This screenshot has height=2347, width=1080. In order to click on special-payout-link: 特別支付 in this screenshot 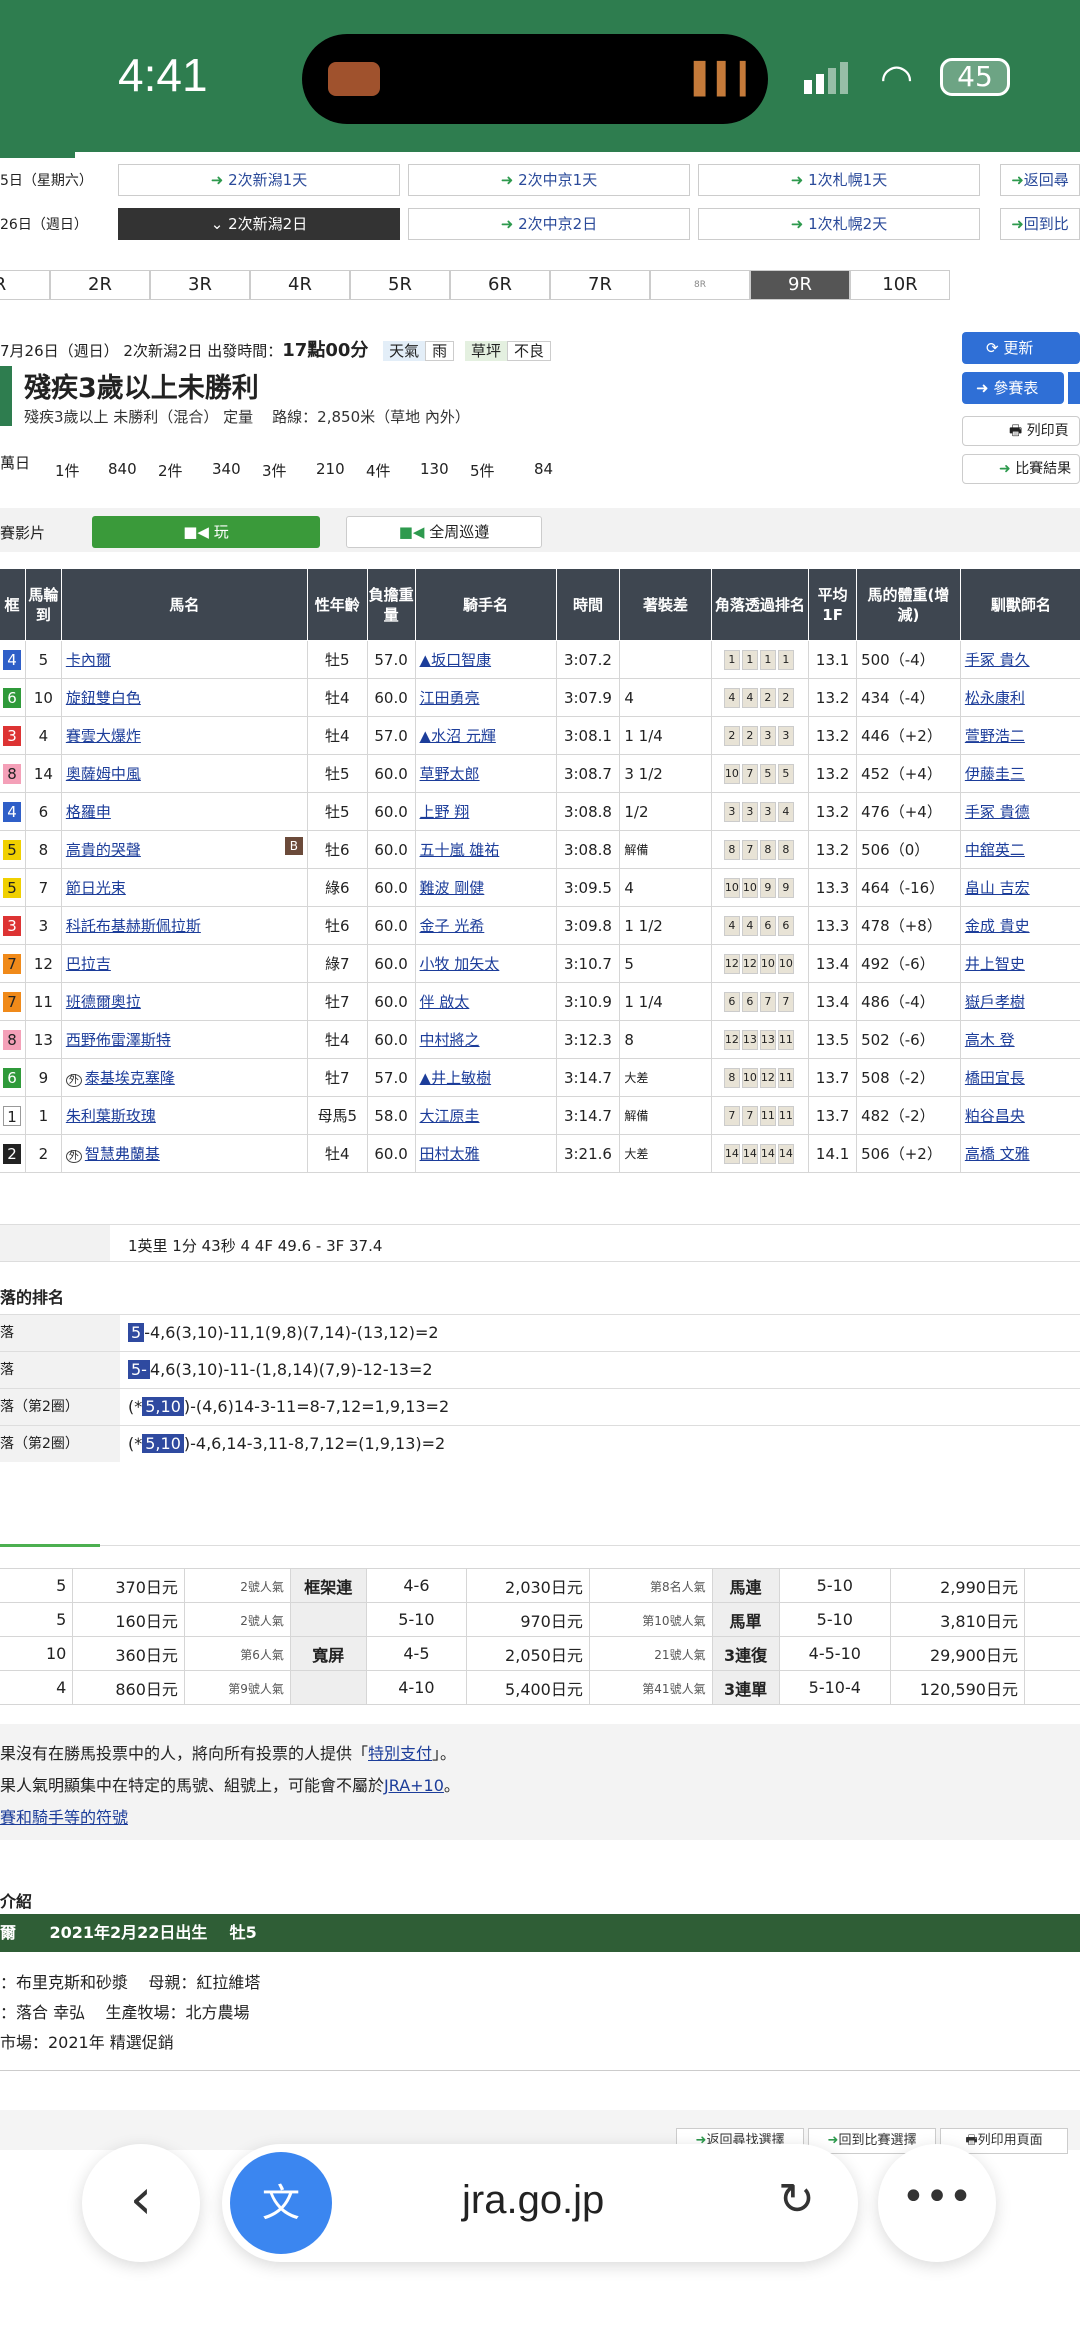, I will do `click(400, 1753)`.